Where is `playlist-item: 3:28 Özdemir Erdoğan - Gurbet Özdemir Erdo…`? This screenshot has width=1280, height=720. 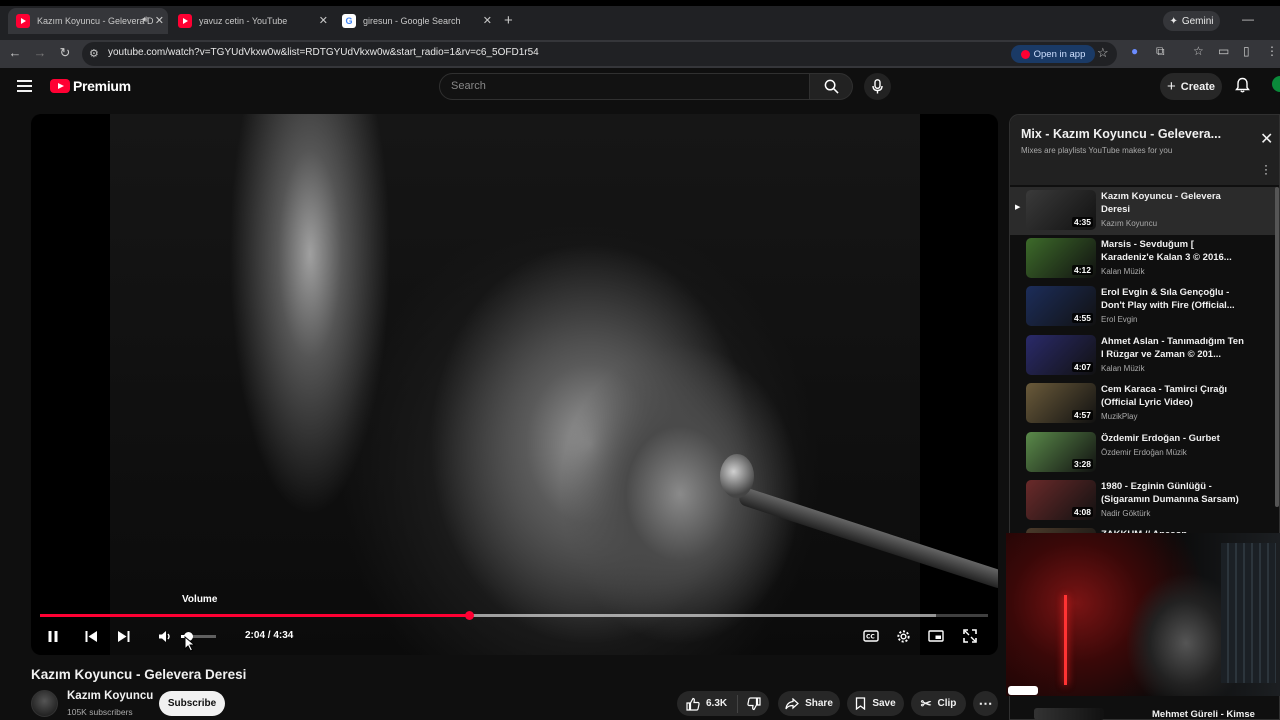 playlist-item: 3:28 Özdemir Erdoğan - Gurbet Özdemir Erdo… is located at coordinates (1143, 453).